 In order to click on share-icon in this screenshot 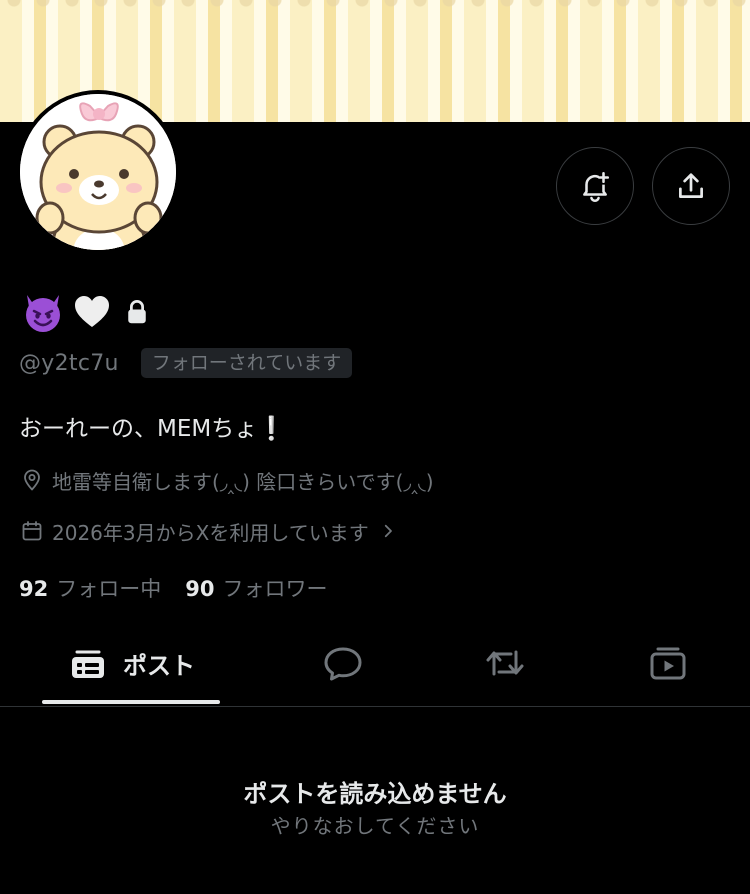, I will do `click(691, 185)`.